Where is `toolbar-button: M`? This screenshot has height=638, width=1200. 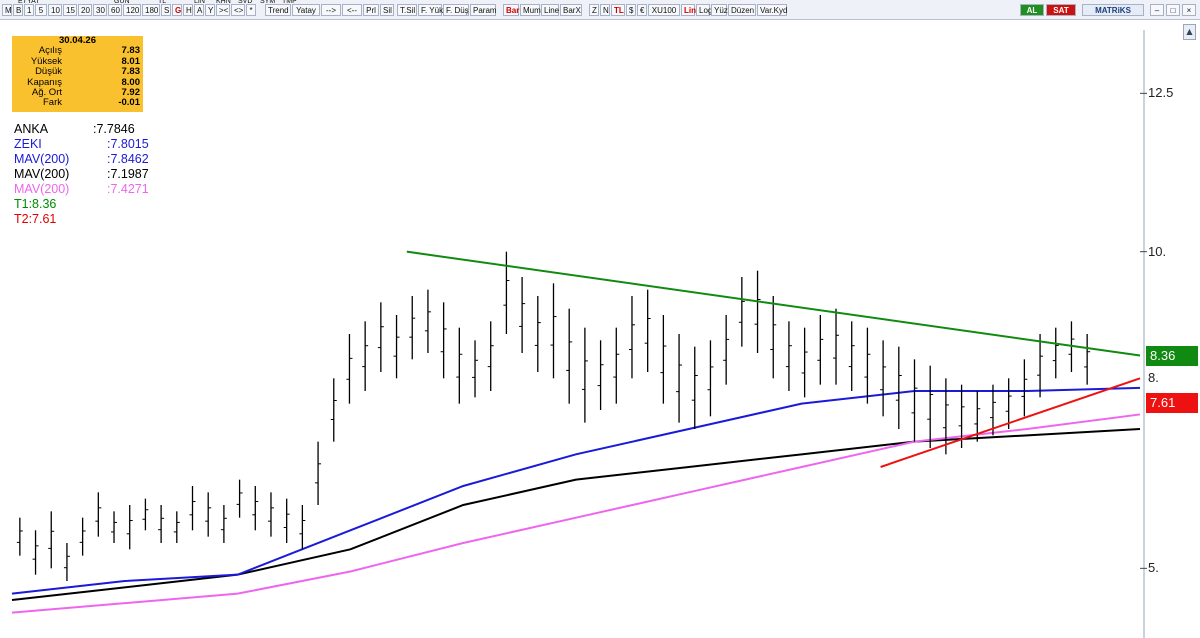 toolbar-button: M is located at coordinates (7, 10).